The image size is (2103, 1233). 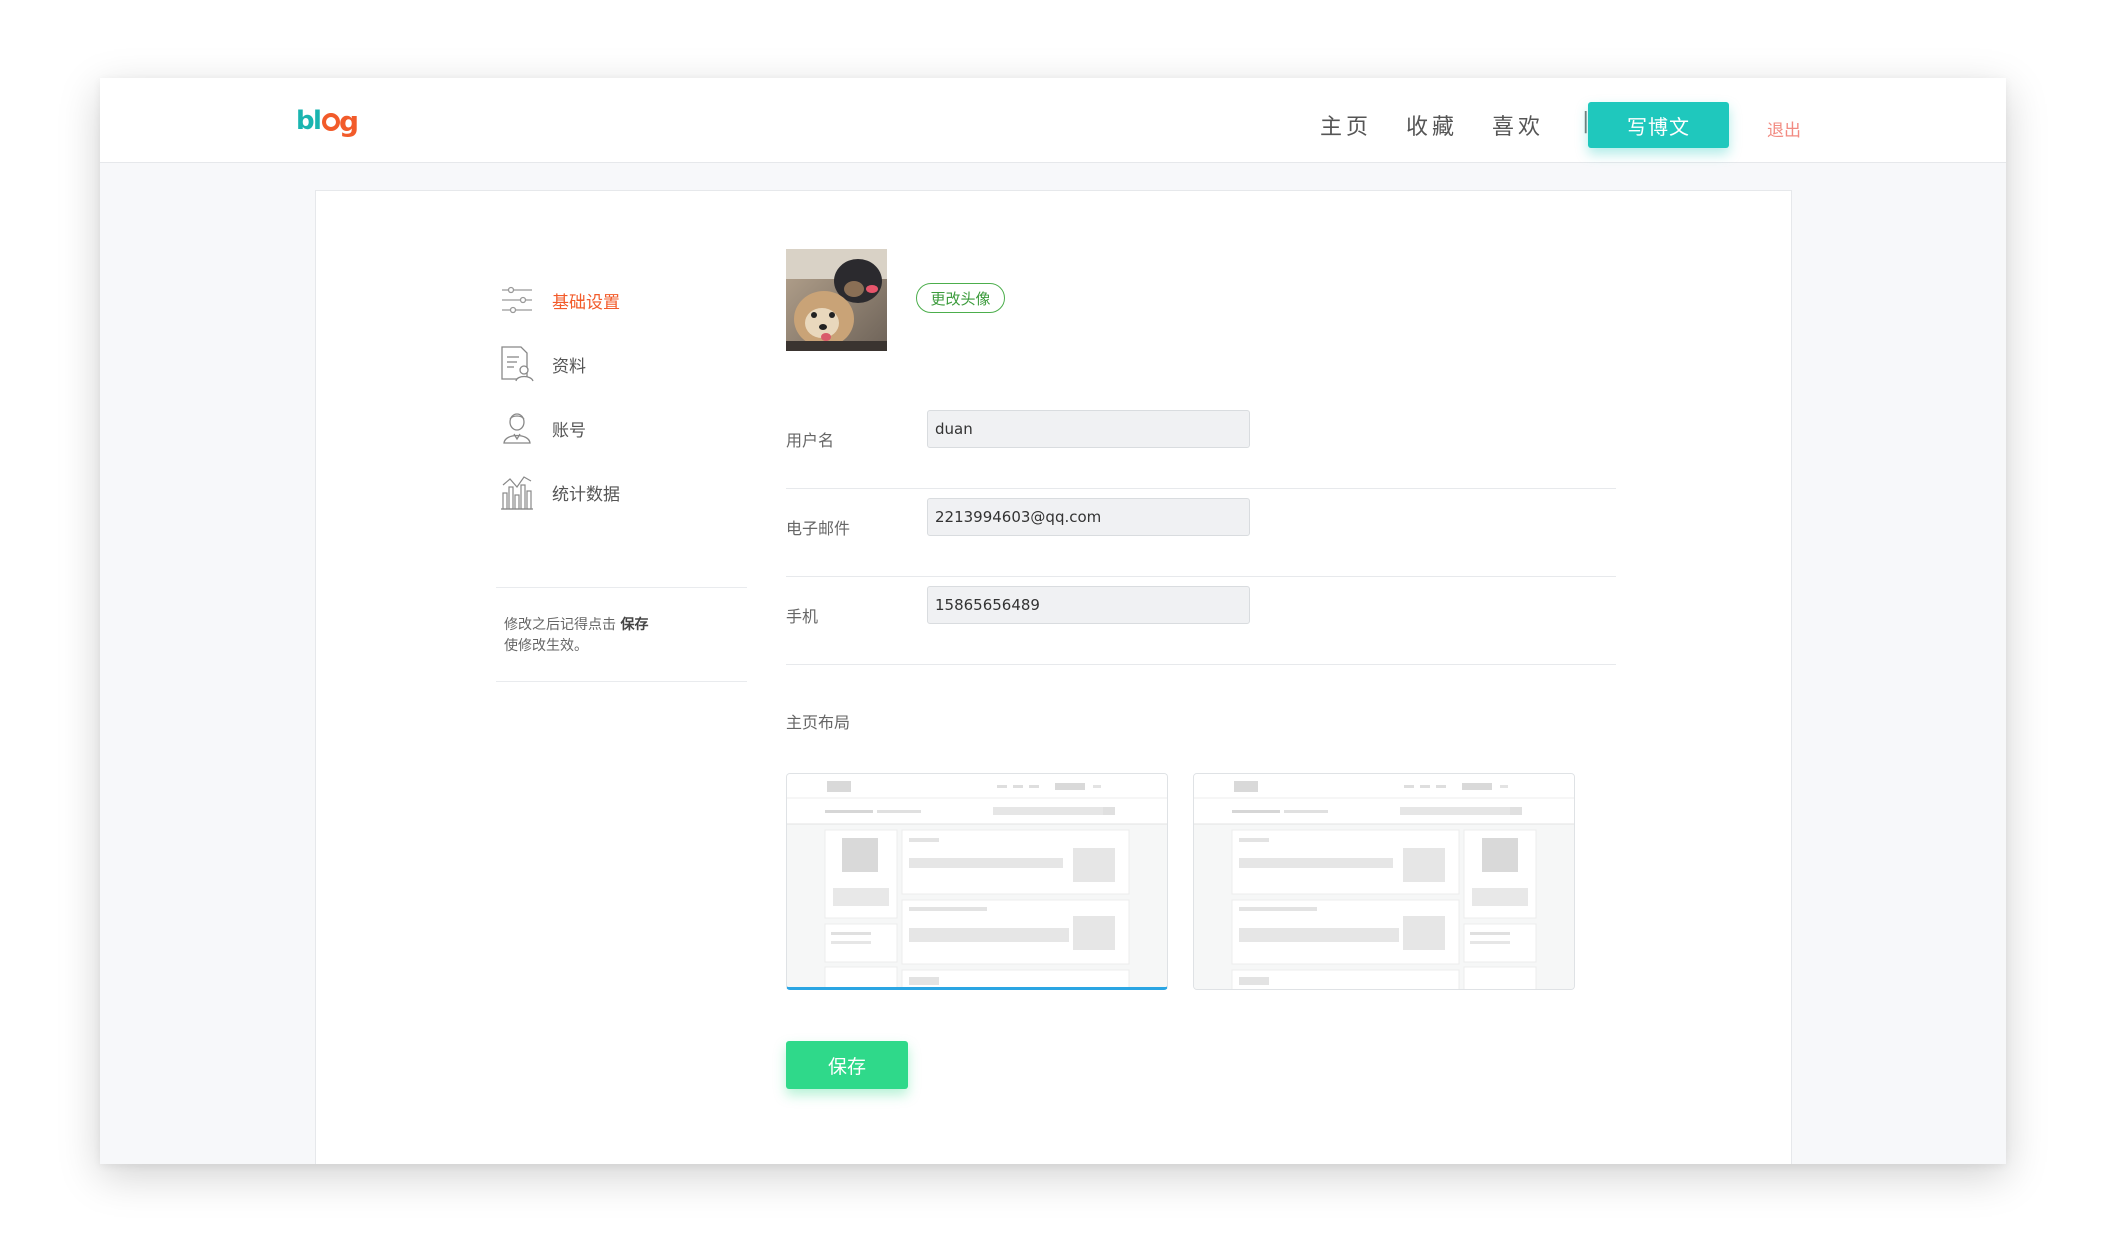 What do you see at coordinates (818, 528) in the screenshot?
I see `email-label: 电子邮件` at bounding box center [818, 528].